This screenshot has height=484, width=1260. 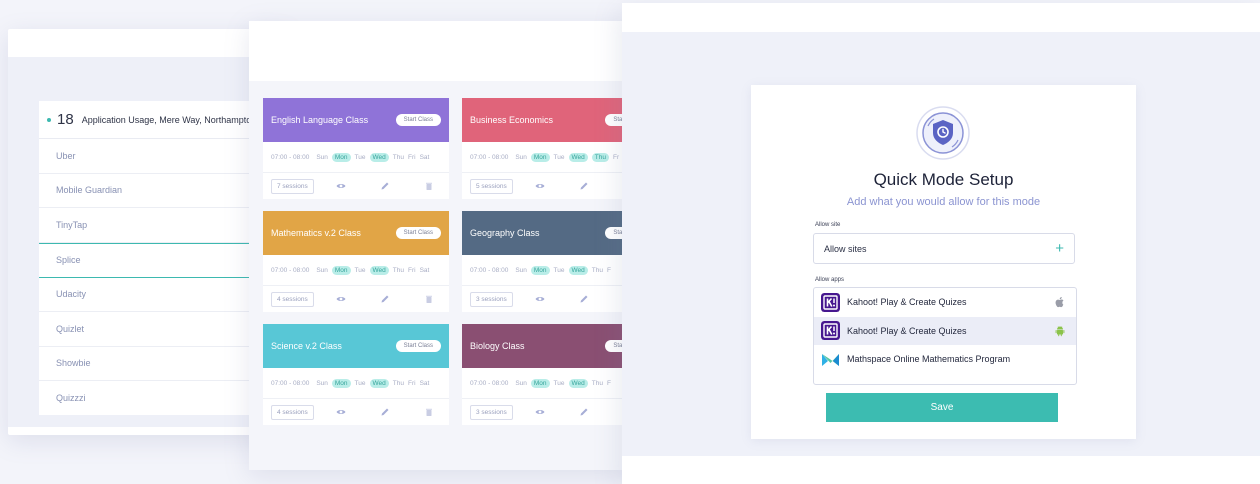 I want to click on class-title: Business Economics, so click(x=512, y=120).